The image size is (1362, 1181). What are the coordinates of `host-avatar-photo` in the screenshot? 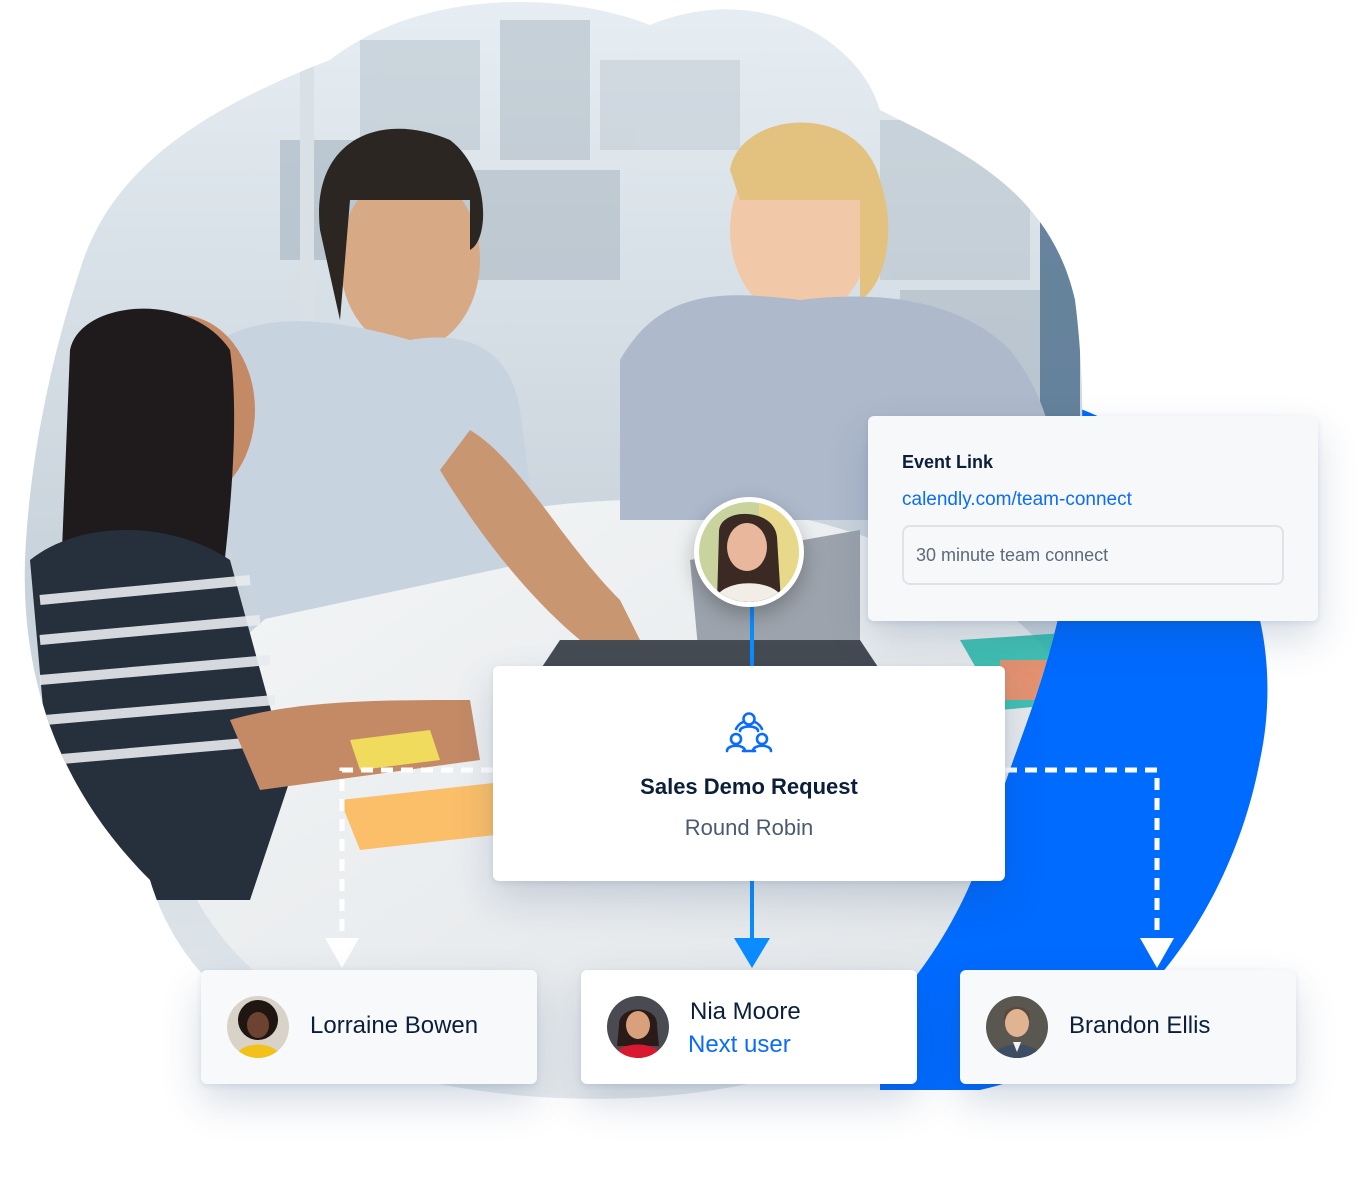 It's located at (749, 552).